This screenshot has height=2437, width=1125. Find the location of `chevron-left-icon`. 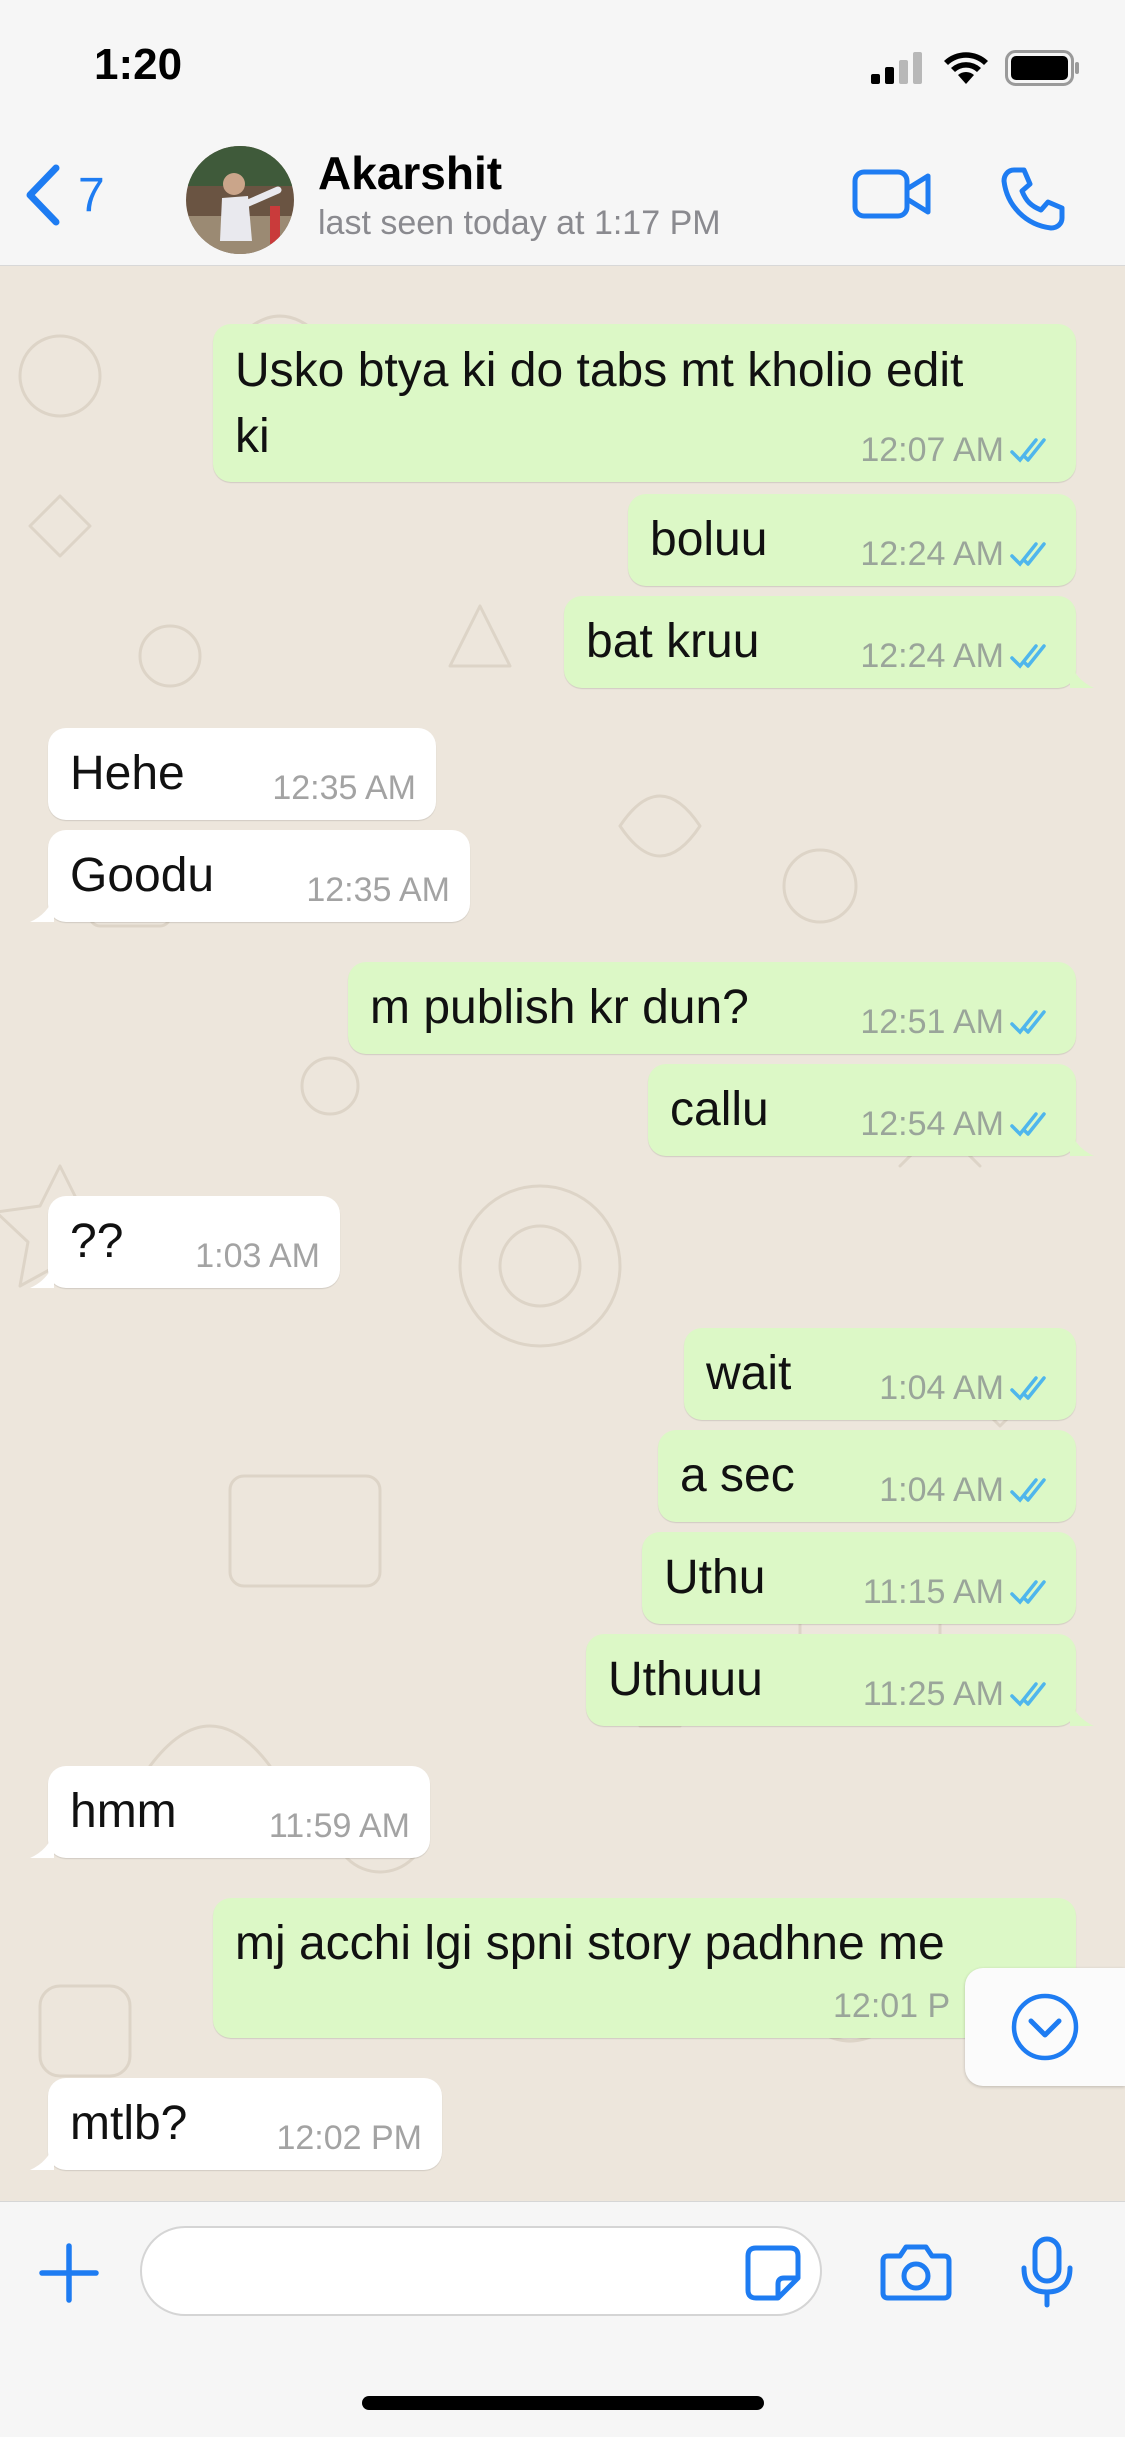

chevron-left-icon is located at coordinates (43, 195).